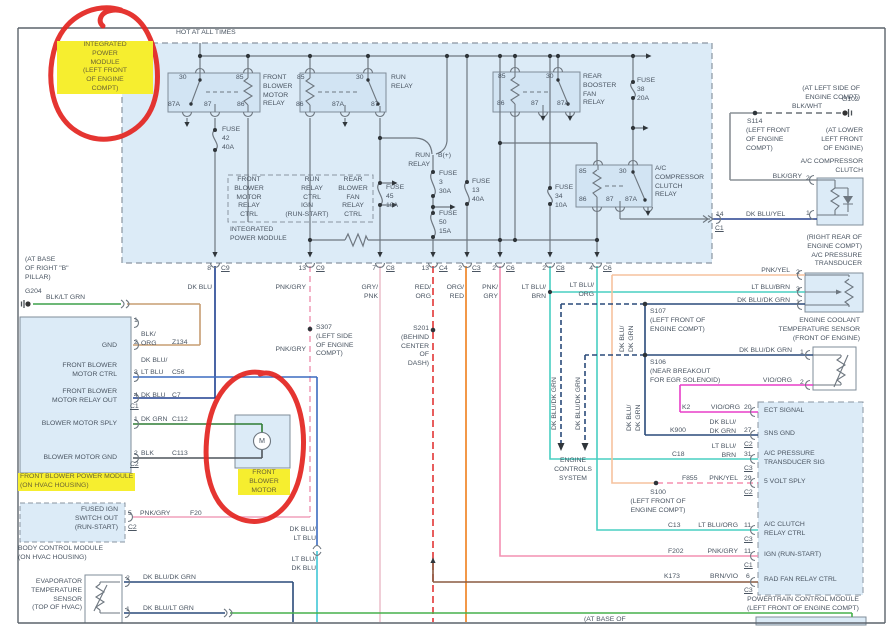 The width and height of the screenshot is (888, 626). Describe the element at coordinates (800, 579) in the screenshot. I see `label-133: RAD FAN RELAY CTRL` at that location.